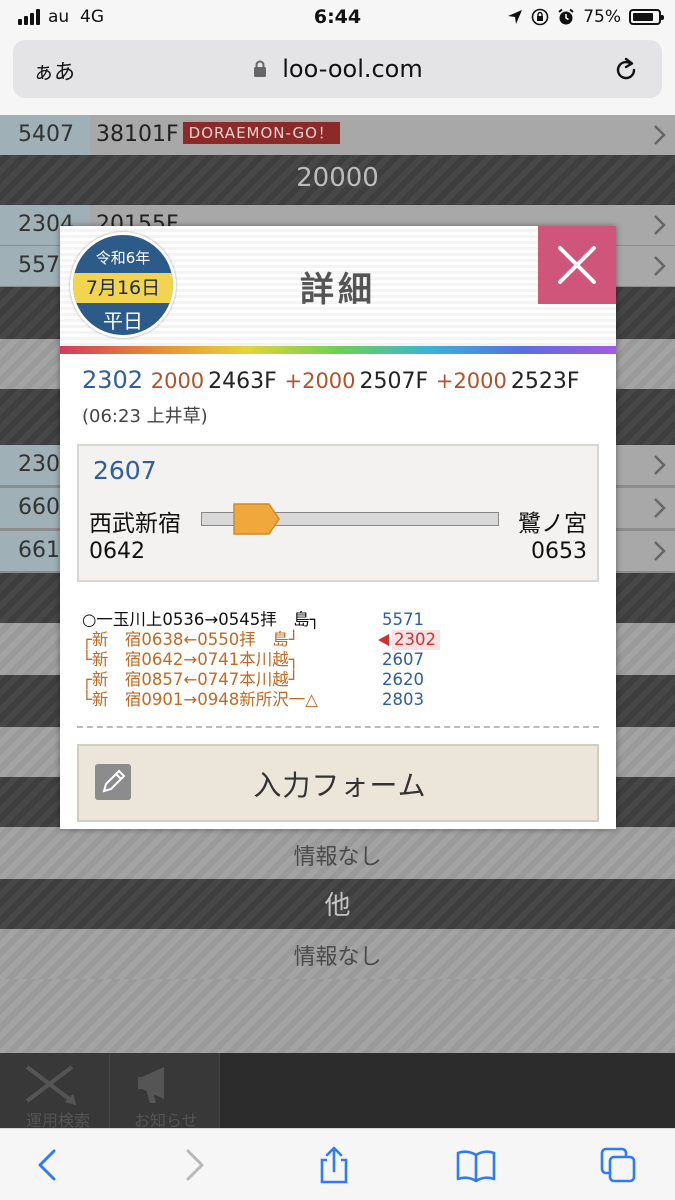 Image resolution: width=675 pixels, height=1200 pixels. I want to click on reload-icon, so click(626, 70).